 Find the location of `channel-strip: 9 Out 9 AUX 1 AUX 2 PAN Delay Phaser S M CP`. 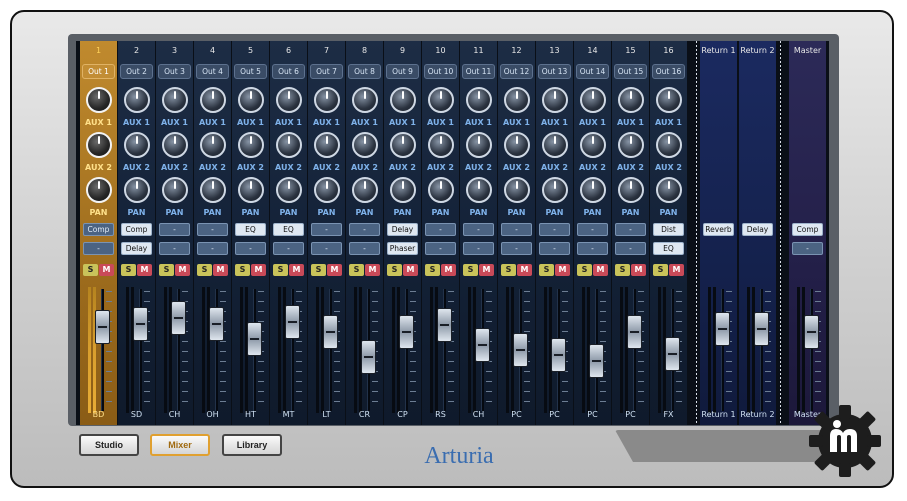

channel-strip: 9 Out 9 AUX 1 AUX 2 PAN Delay Phaser S M CP is located at coordinates (402, 233).